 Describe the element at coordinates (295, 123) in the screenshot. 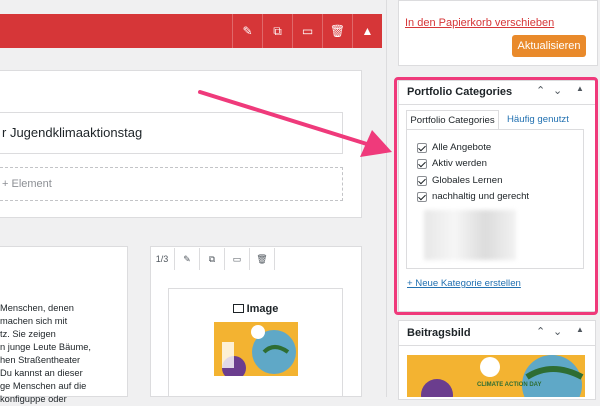

I see `annotation-arrow` at that location.